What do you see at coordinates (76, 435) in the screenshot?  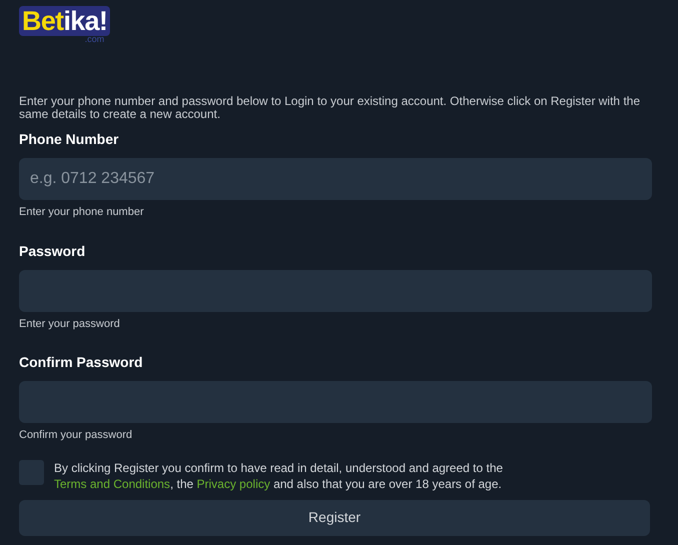 I see `field-hint: Confirm your password` at bounding box center [76, 435].